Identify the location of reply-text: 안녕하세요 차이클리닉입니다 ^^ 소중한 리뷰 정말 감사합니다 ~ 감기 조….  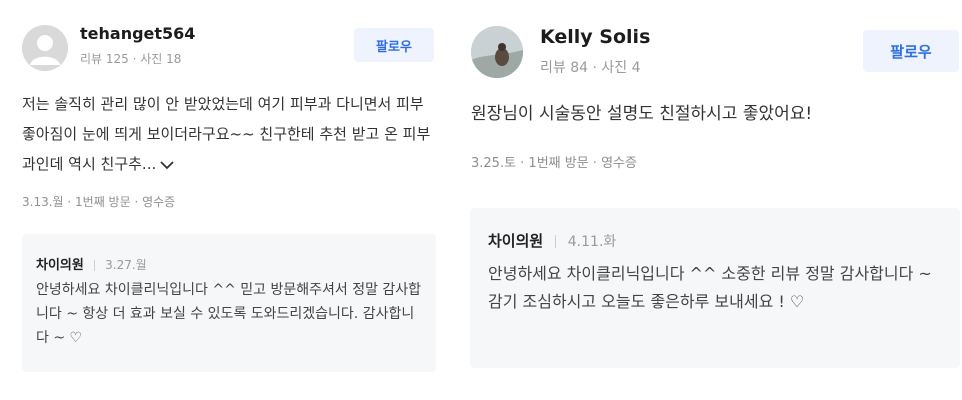
(710, 287).